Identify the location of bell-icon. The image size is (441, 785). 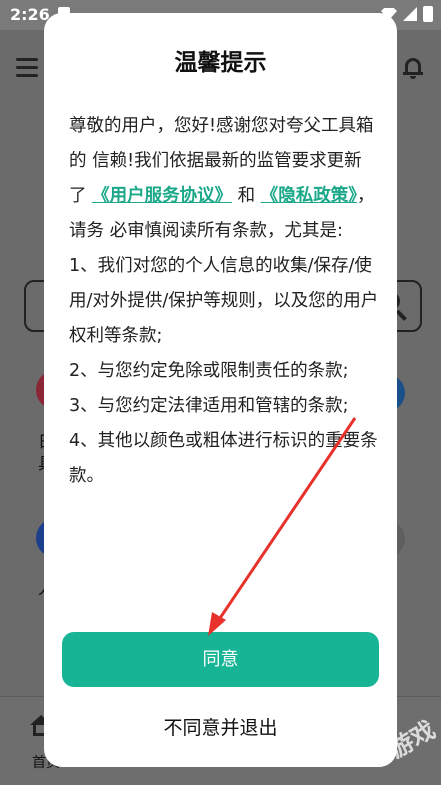
(413, 67).